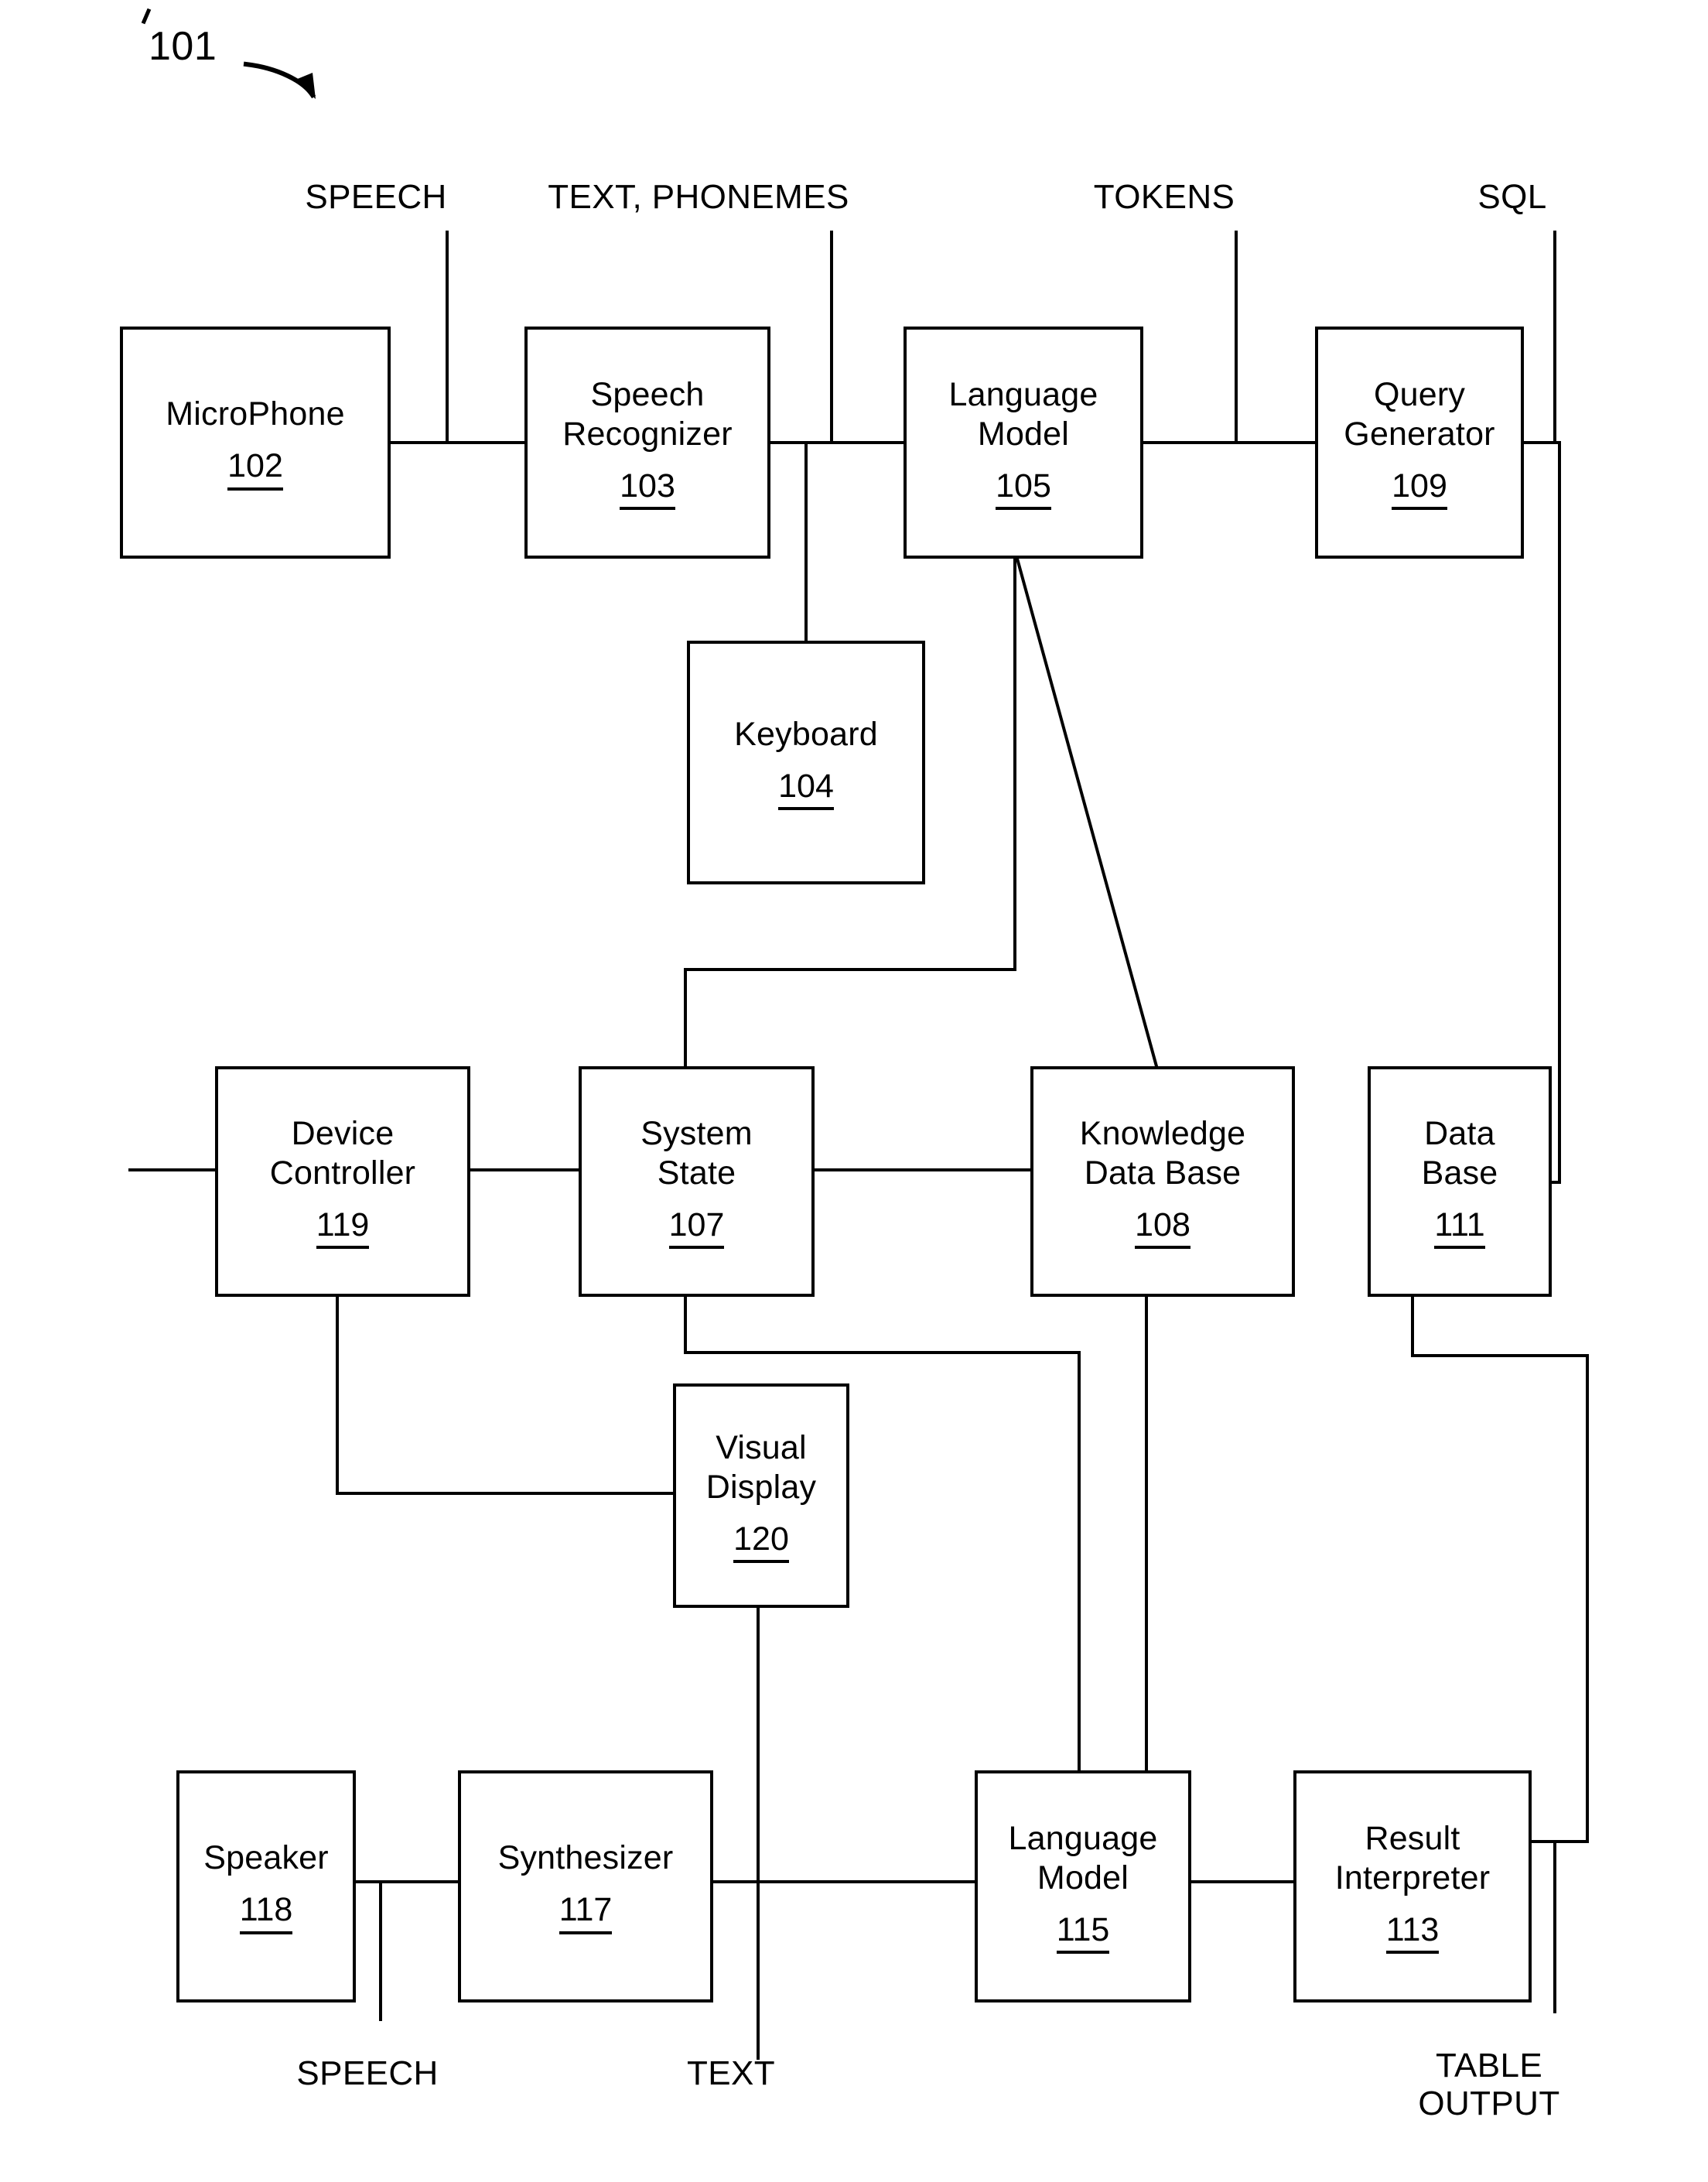 The width and height of the screenshot is (1708, 2182). Describe the element at coordinates (697, 1153) in the screenshot. I see `block-system-state-title: System State` at that location.